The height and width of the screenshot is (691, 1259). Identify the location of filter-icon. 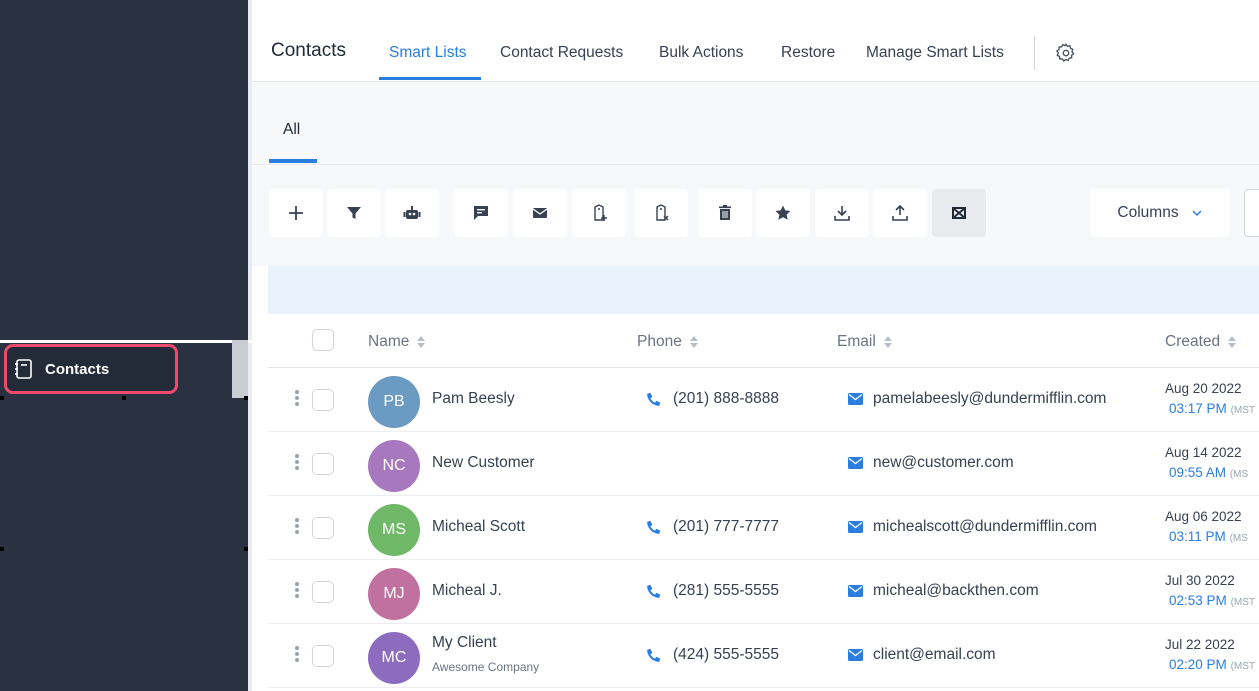
(354, 213).